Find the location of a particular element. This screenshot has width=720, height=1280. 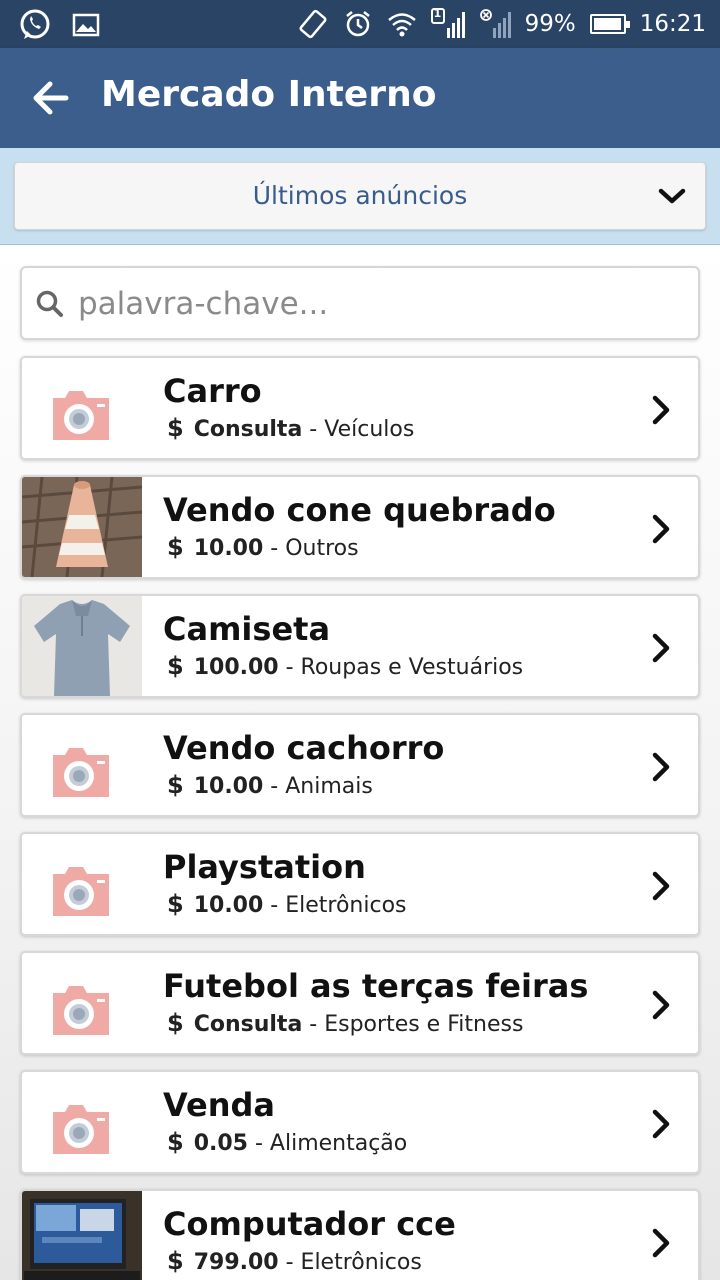

clock: 16:21 is located at coordinates (672, 24).